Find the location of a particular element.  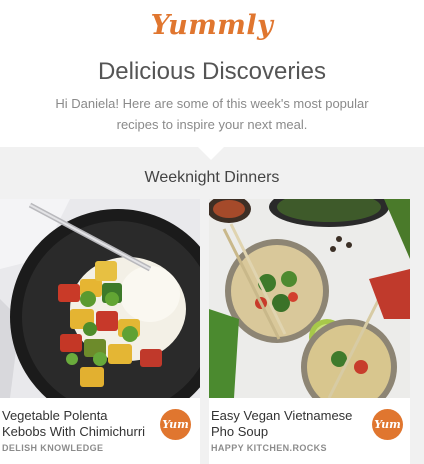

right-gutter is located at coordinates (417, 405).